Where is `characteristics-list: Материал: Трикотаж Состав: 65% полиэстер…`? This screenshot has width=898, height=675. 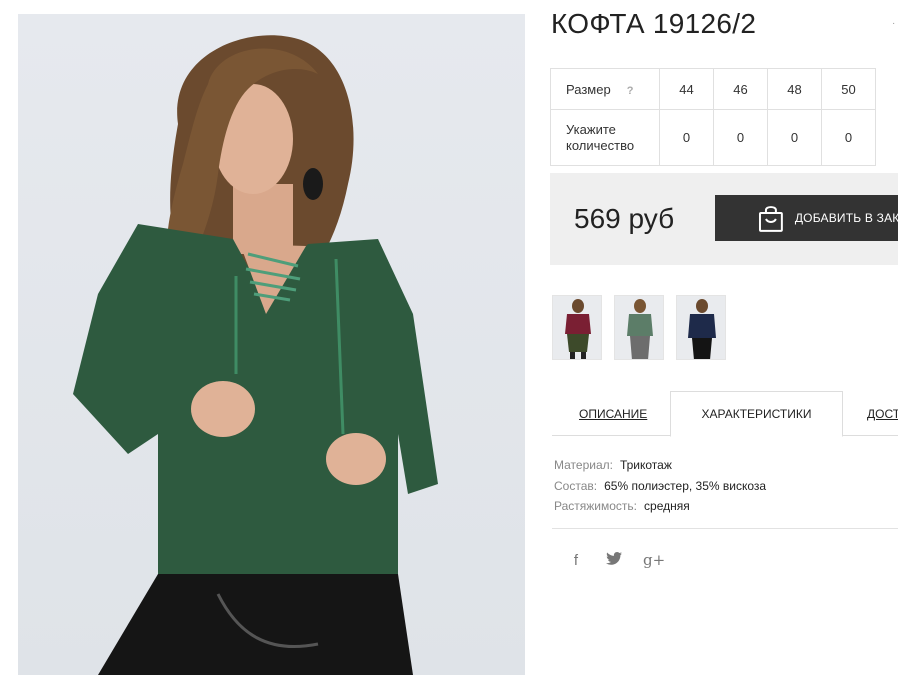
characteristics-list: Материал: Трикотаж Состав: 65% полиэстер… is located at coordinates (660, 486).